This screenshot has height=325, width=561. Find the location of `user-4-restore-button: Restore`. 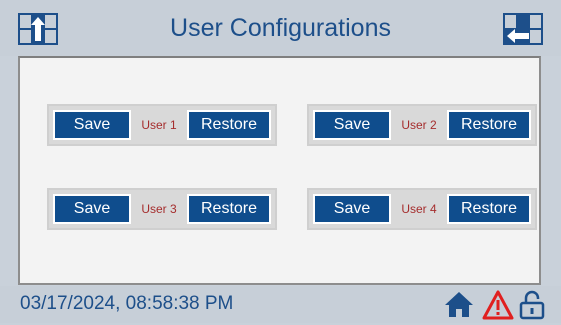

user-4-restore-button: Restore is located at coordinates (489, 209).